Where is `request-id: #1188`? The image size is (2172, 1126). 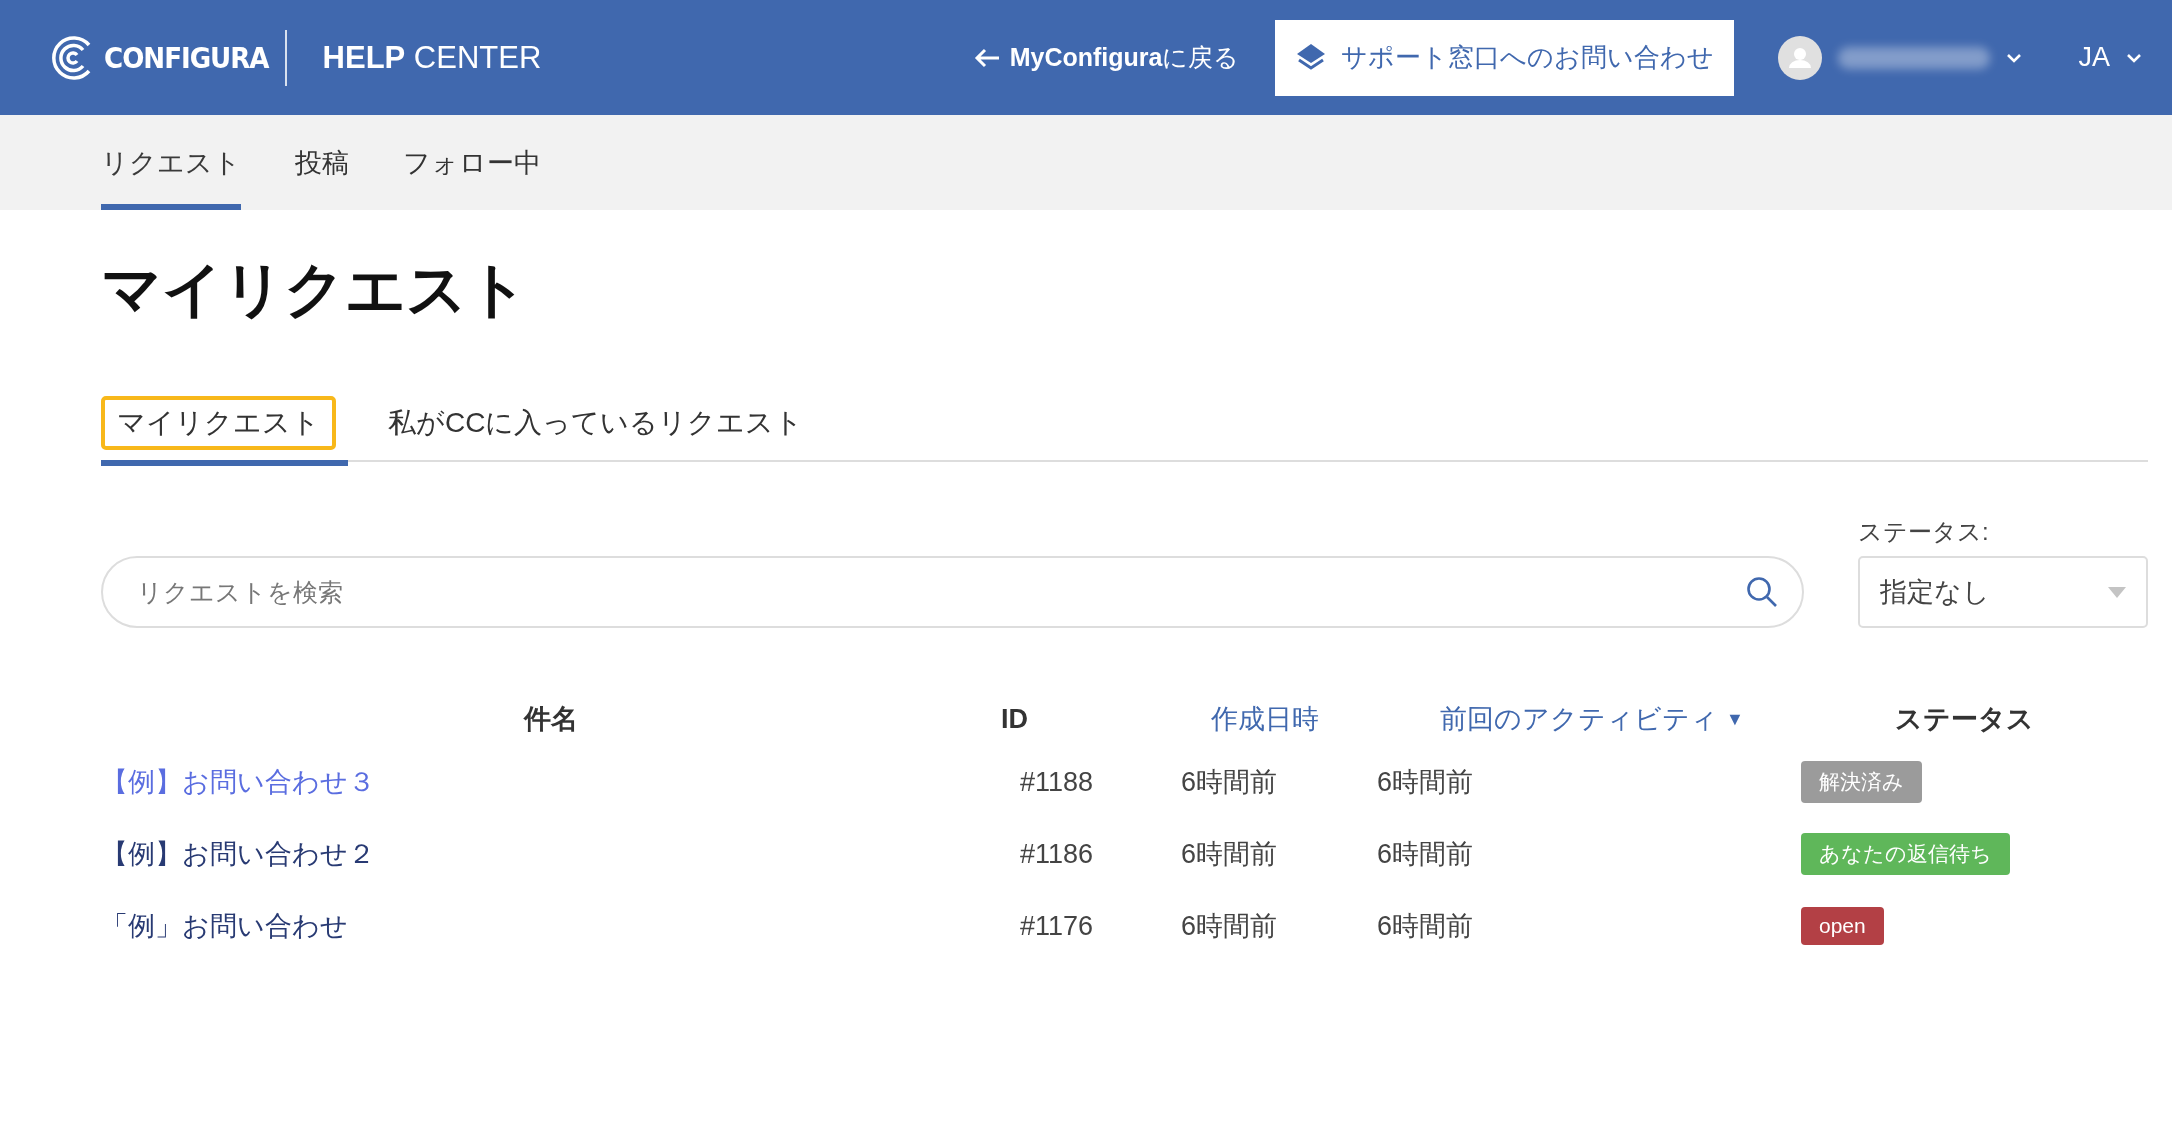
request-id: #1188 is located at coordinates (1056, 782).